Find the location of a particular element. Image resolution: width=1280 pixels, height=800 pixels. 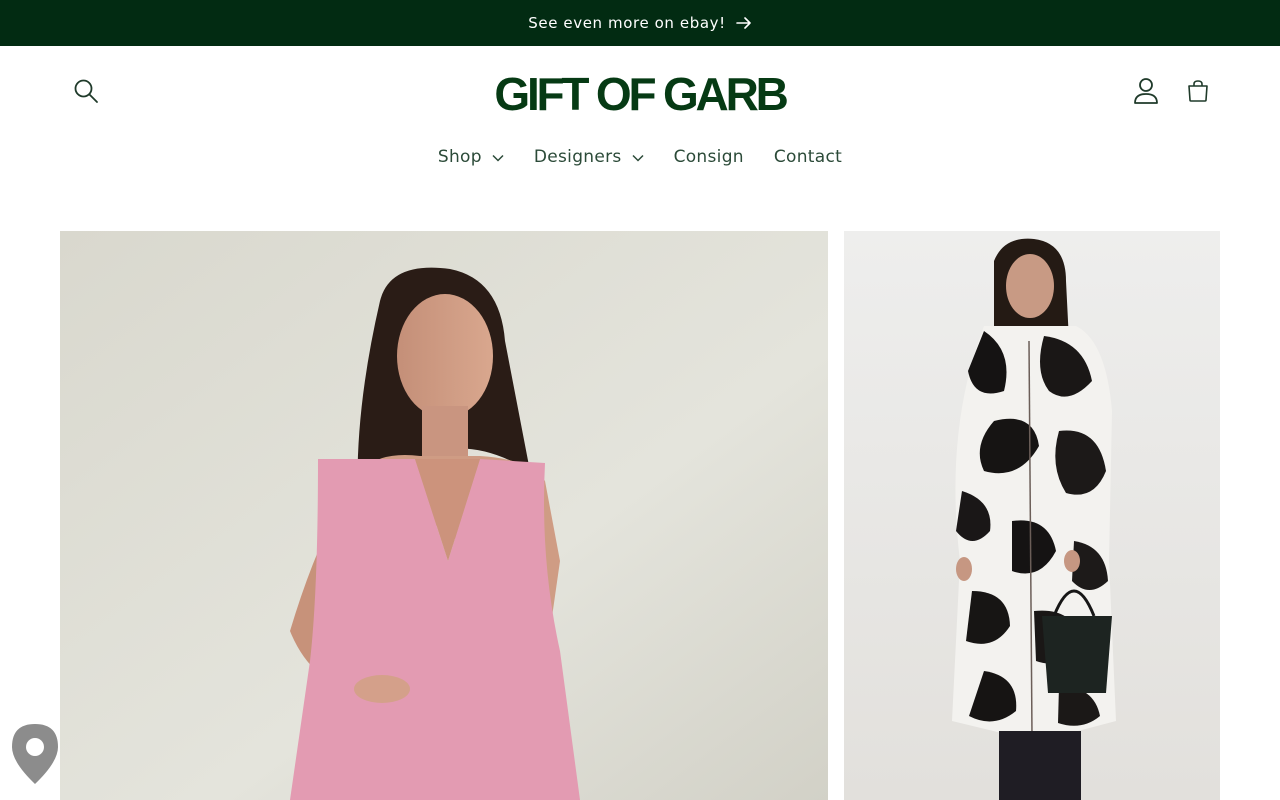

account-icon is located at coordinates (1146, 93).